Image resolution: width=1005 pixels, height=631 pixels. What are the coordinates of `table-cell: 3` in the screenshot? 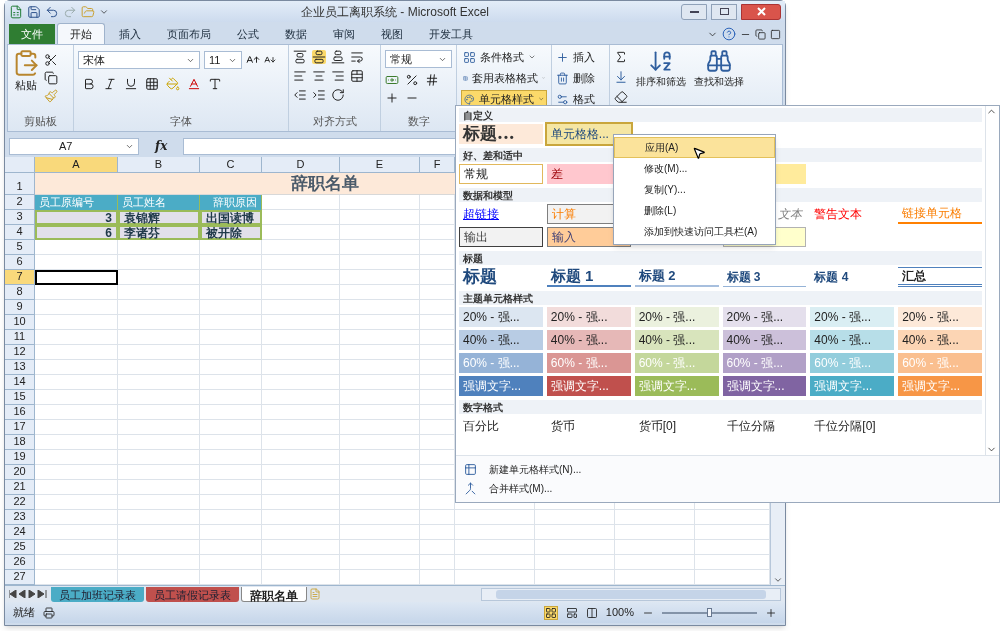 It's located at (76, 217).